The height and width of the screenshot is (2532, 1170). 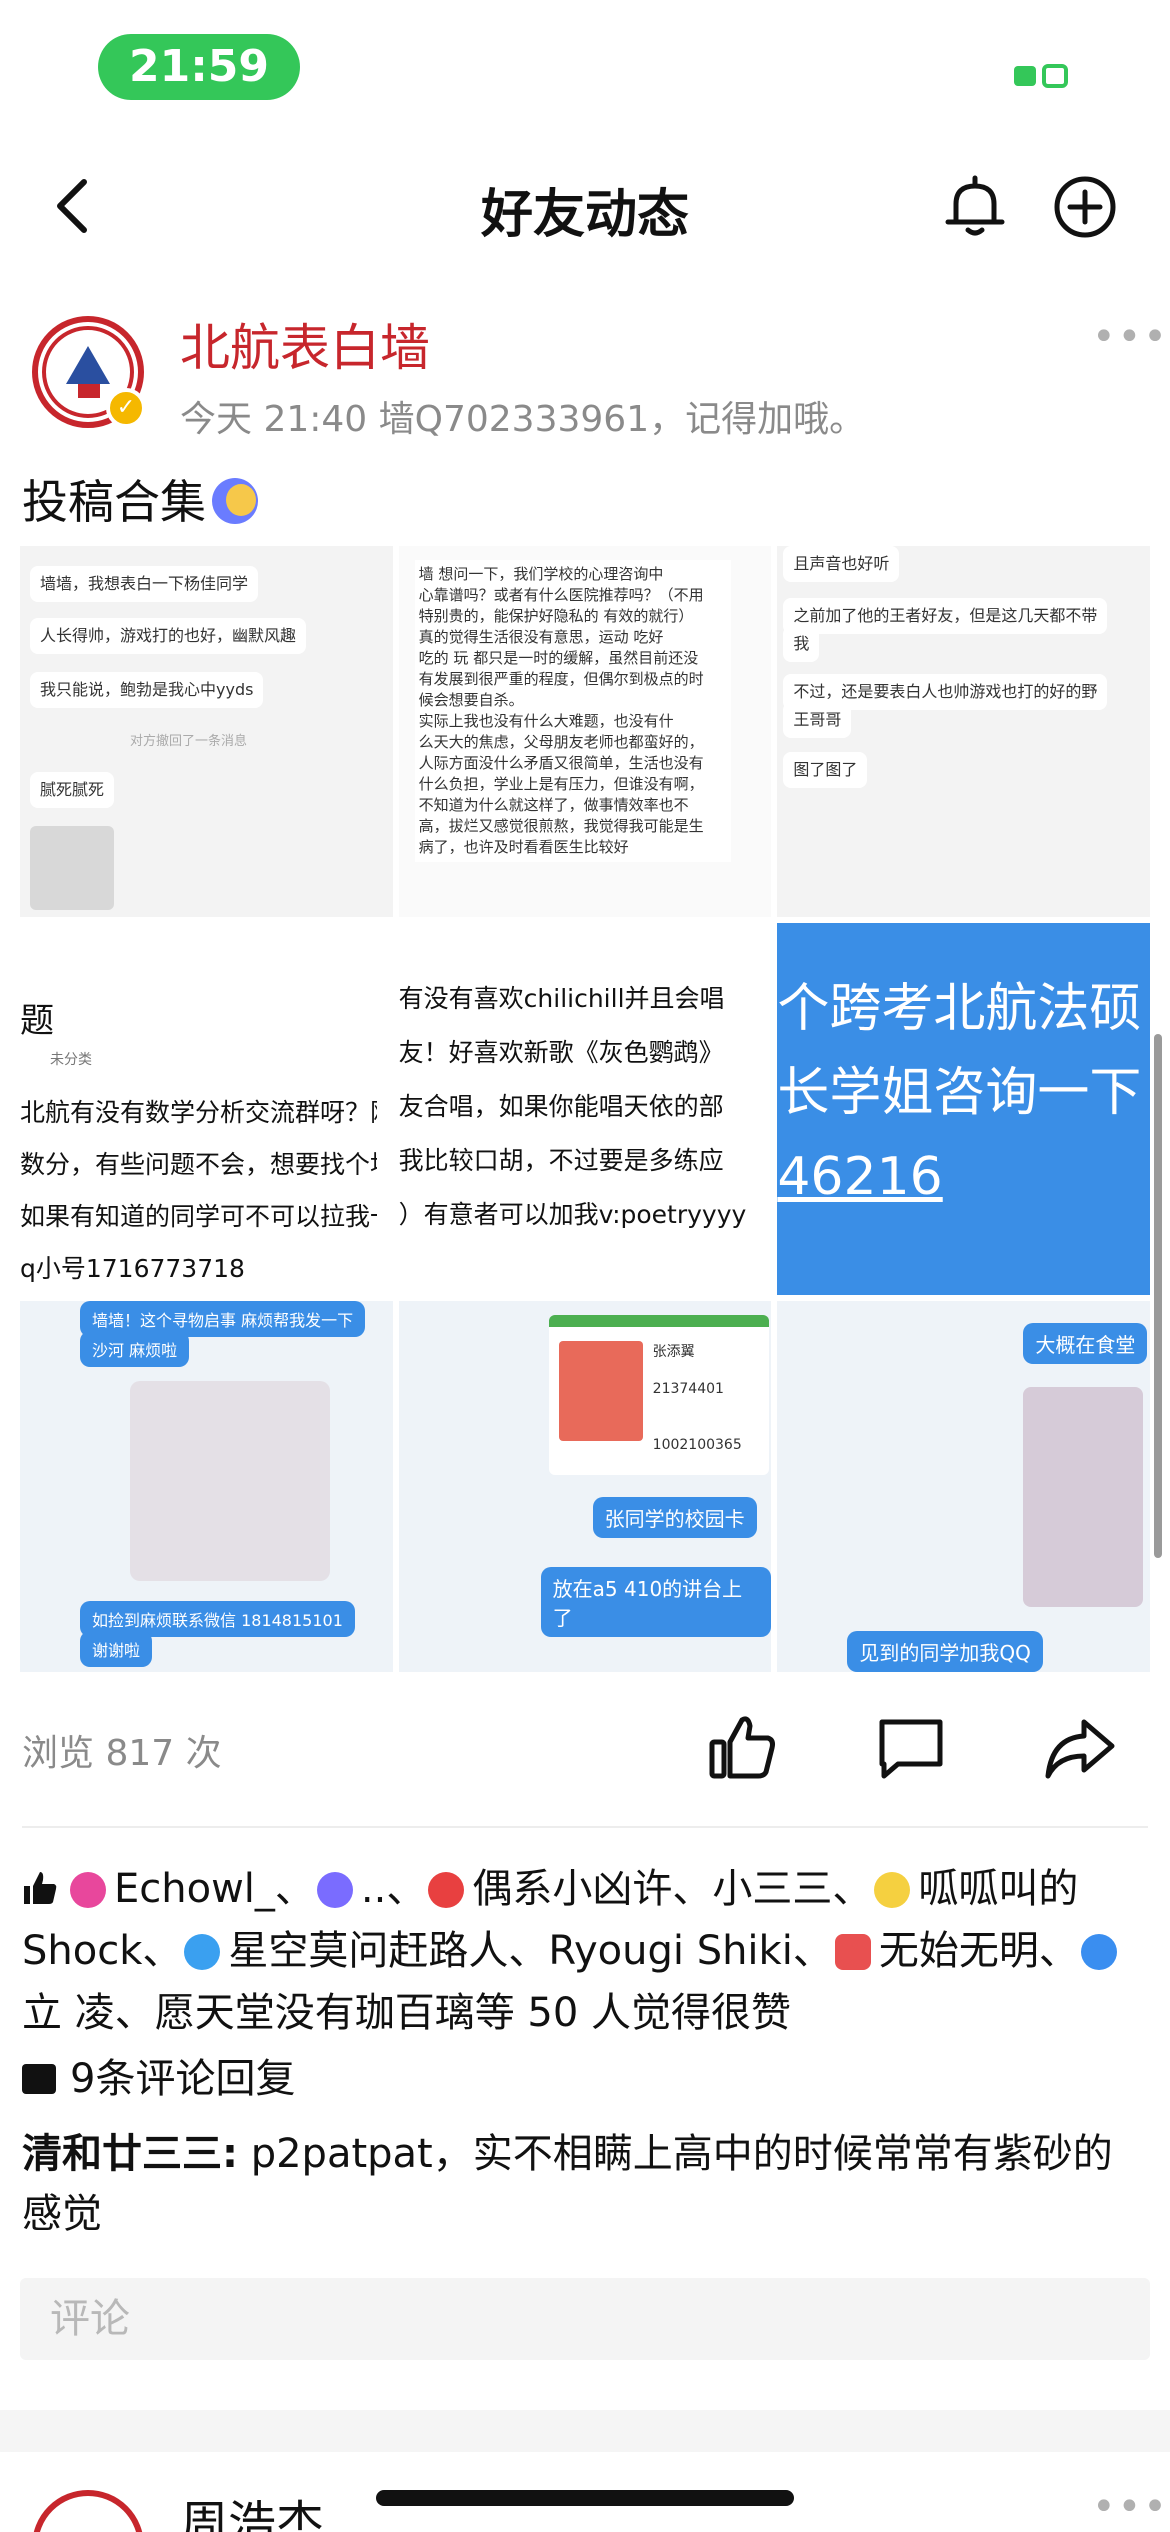 I want to click on note-line: 如果有知道的同学可不可以拉我一, so click(x=198, y=1217).